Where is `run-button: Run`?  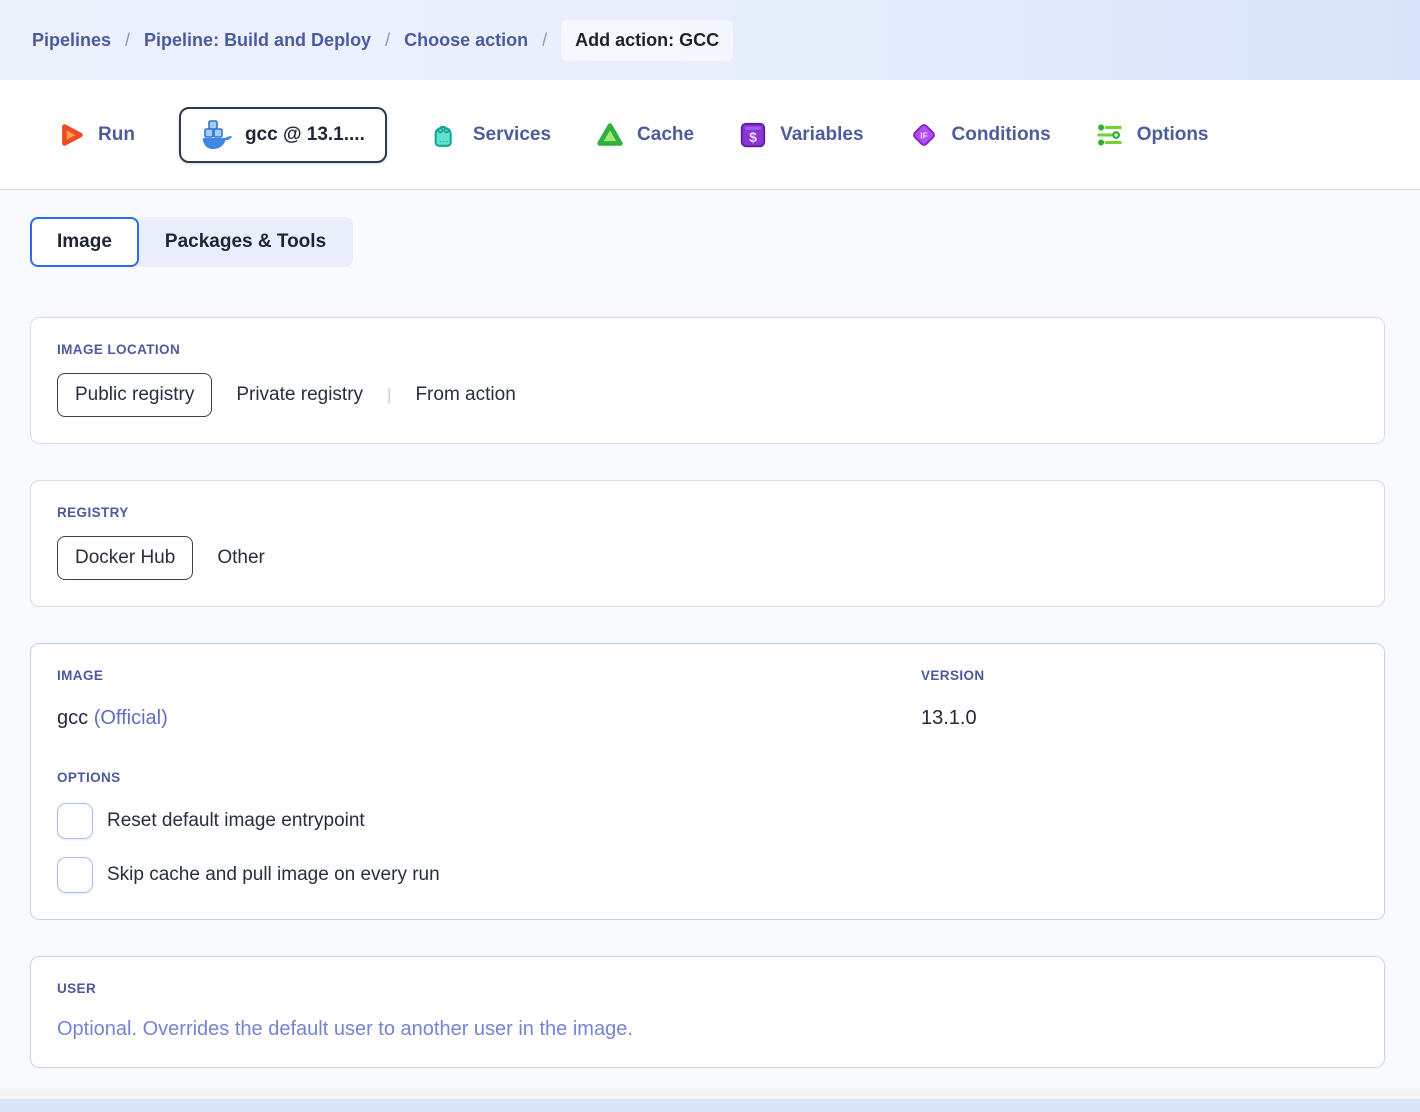 run-button: Run is located at coordinates (95, 135).